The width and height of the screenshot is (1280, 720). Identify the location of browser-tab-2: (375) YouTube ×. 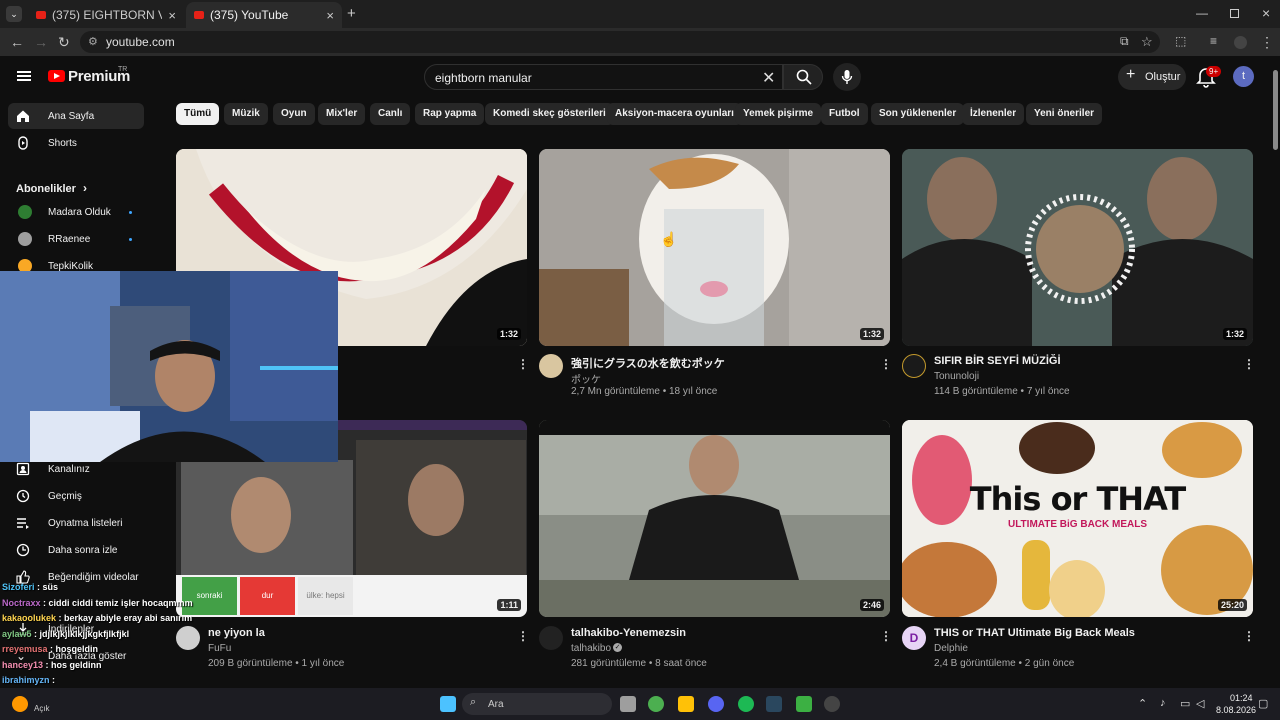
(264, 15).